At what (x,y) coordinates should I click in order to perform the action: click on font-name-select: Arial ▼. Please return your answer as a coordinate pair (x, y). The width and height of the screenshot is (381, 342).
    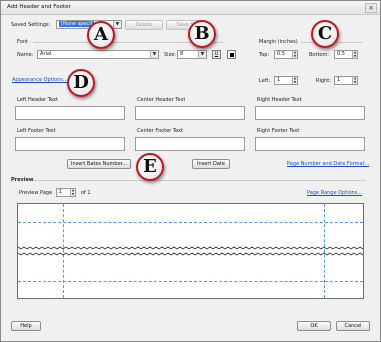
    Looking at the image, I should click on (98, 54).